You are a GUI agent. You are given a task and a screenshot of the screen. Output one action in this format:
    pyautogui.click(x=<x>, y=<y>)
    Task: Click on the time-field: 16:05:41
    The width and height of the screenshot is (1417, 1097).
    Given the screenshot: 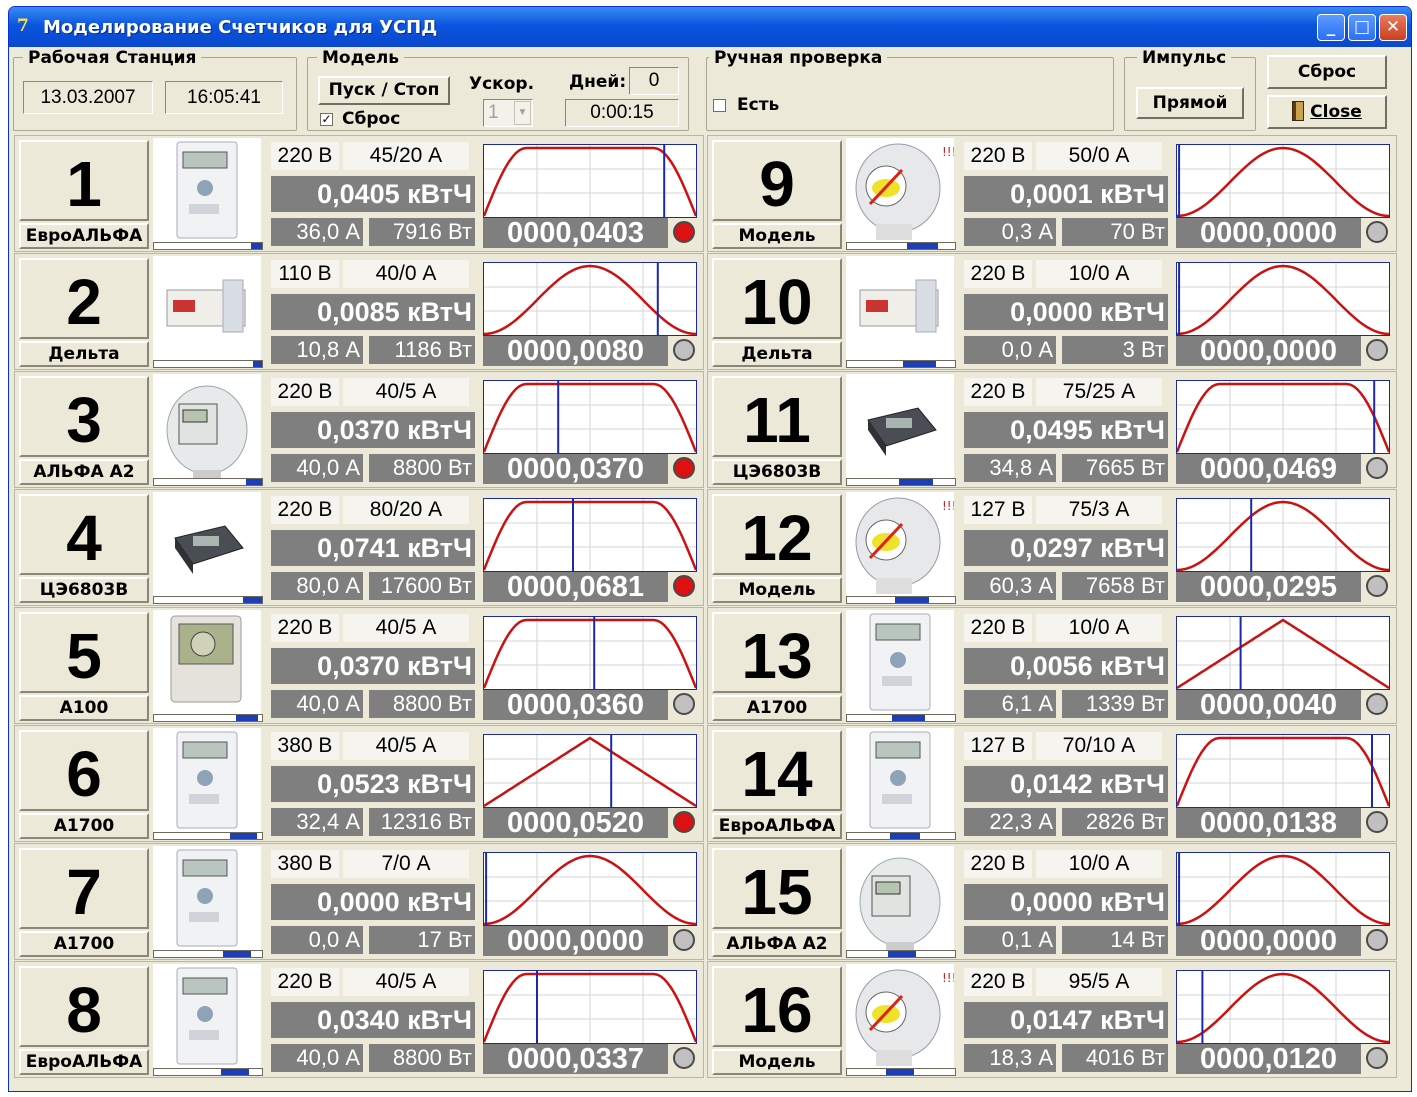 What is the action you would take?
    pyautogui.click(x=224, y=97)
    